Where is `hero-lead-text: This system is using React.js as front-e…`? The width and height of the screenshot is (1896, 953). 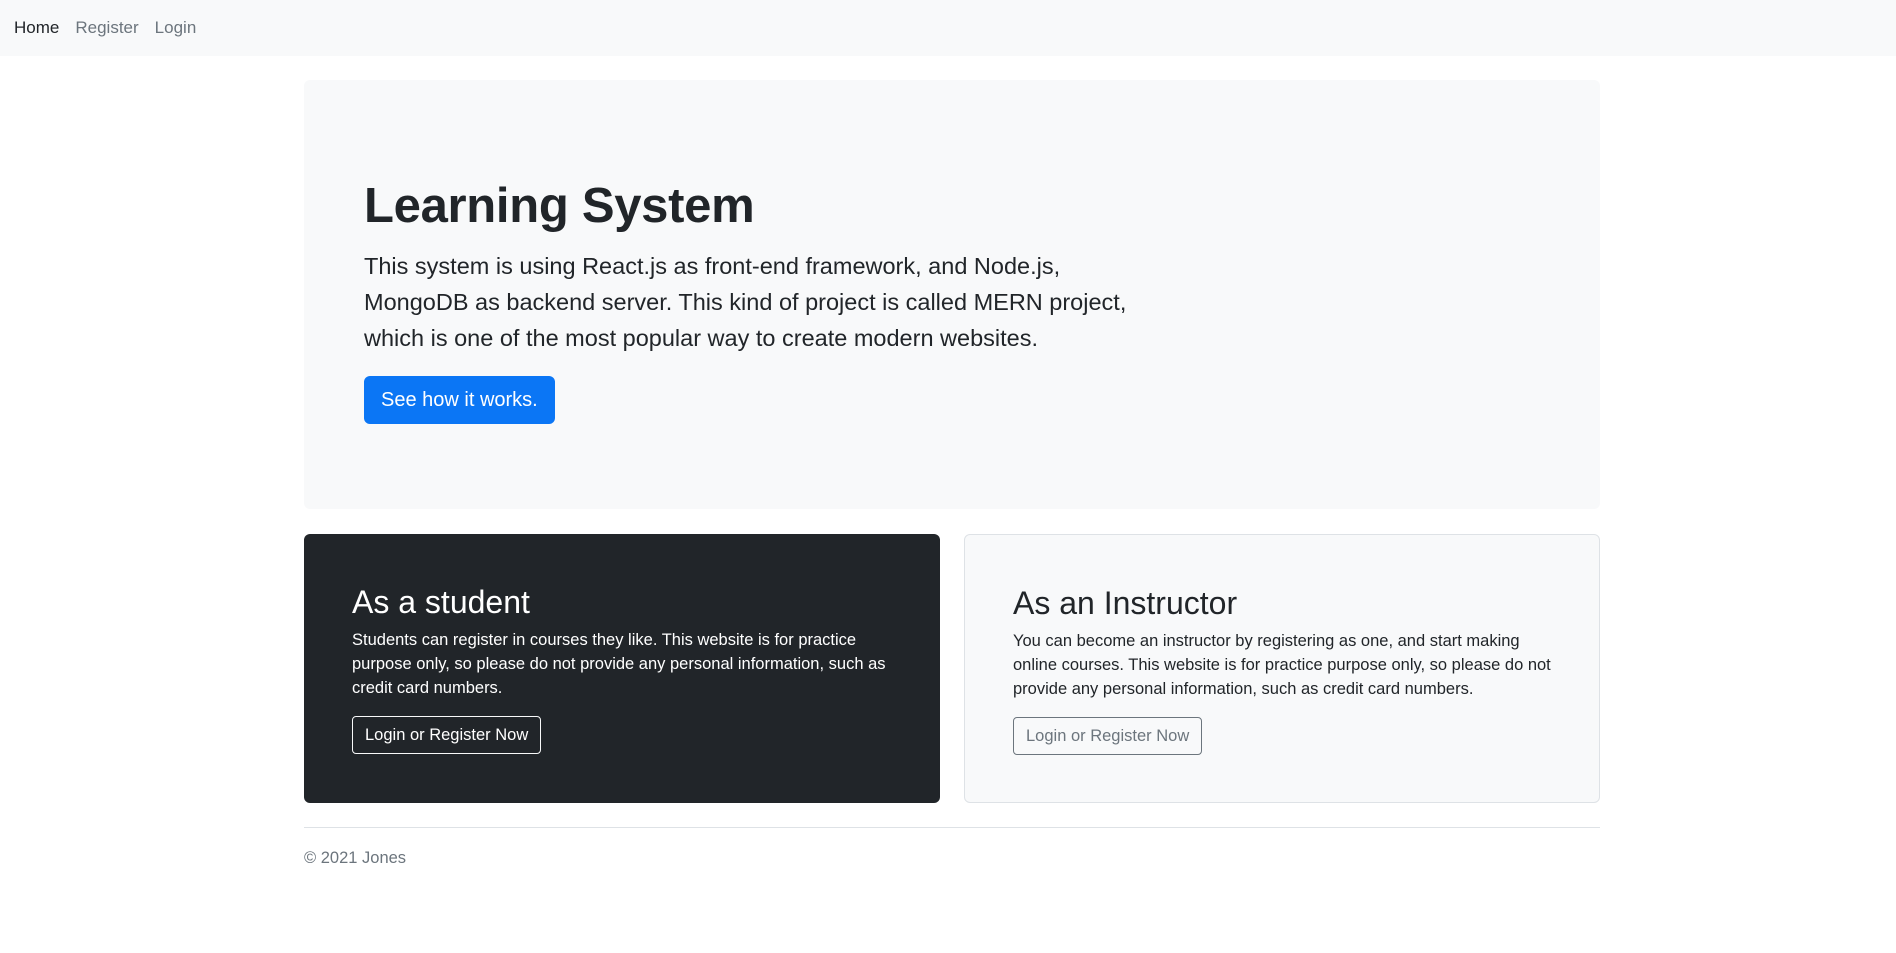
hero-lead-text: This system is using React.js as front-e… is located at coordinates (745, 301).